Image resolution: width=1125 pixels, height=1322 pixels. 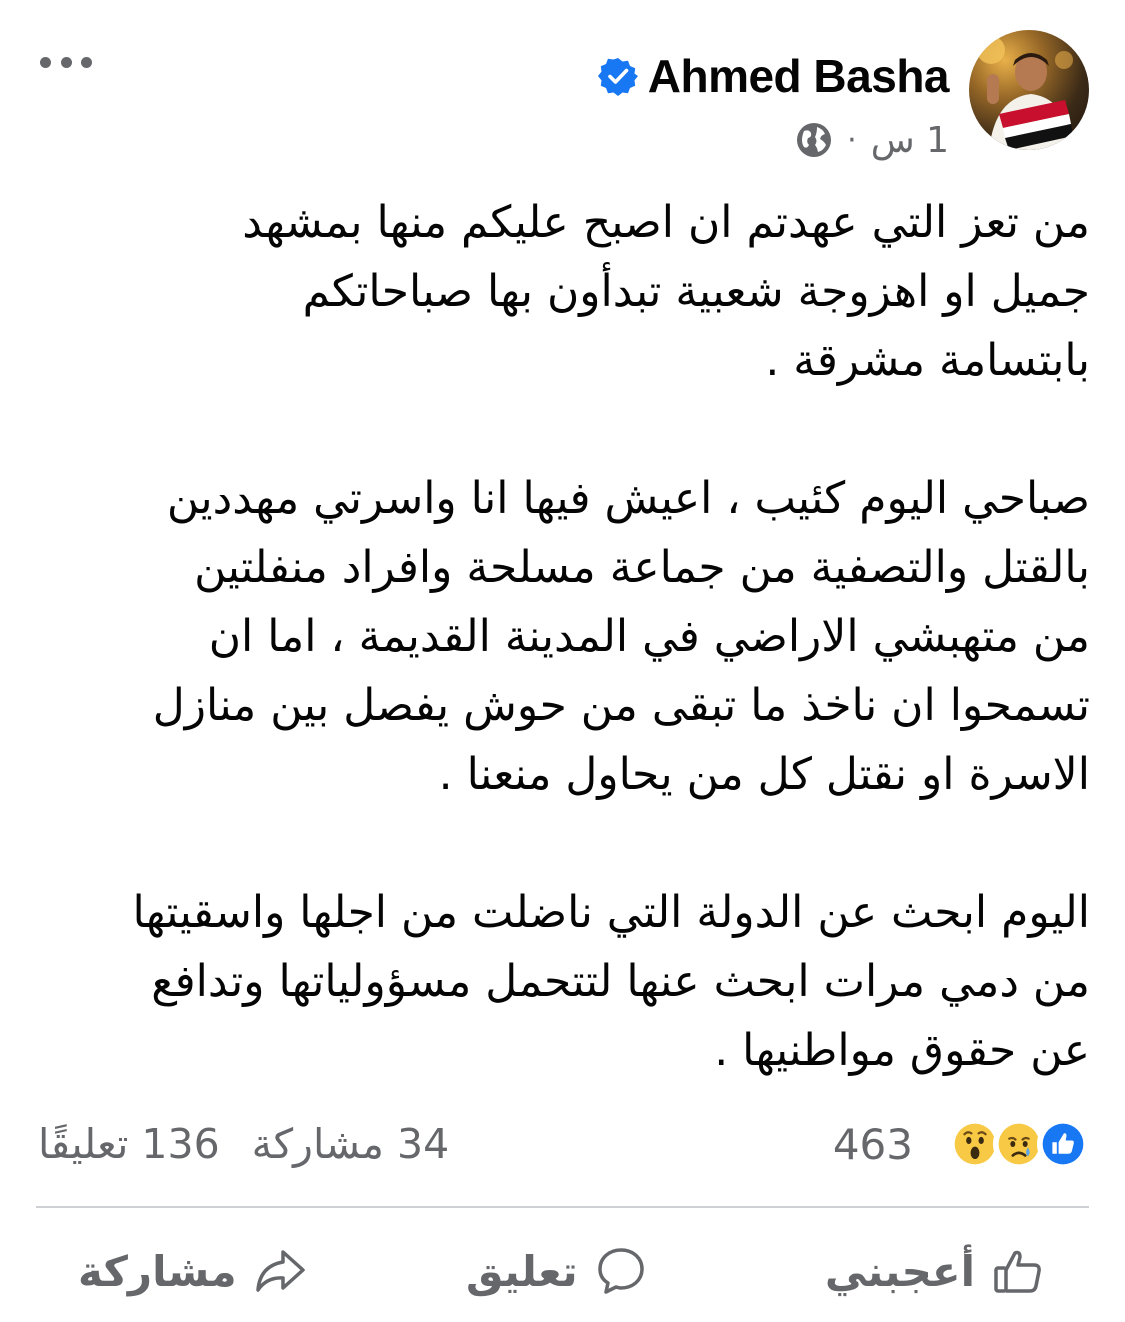 I want to click on like-button: أعجبني, so click(x=935, y=1271).